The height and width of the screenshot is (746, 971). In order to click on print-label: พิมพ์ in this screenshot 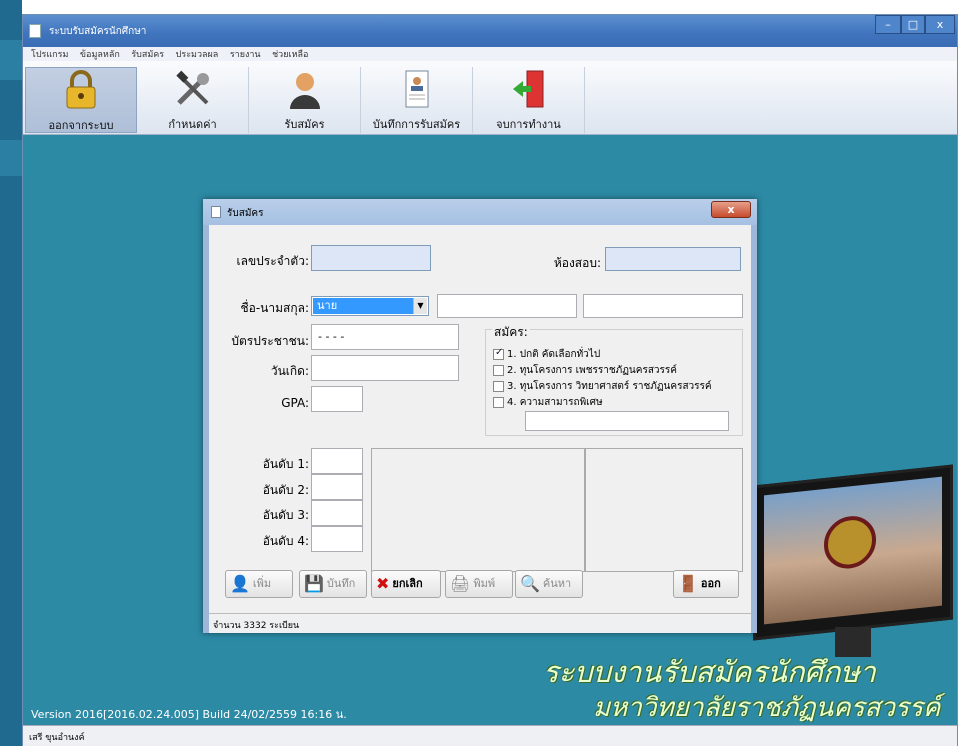, I will do `click(484, 583)`.